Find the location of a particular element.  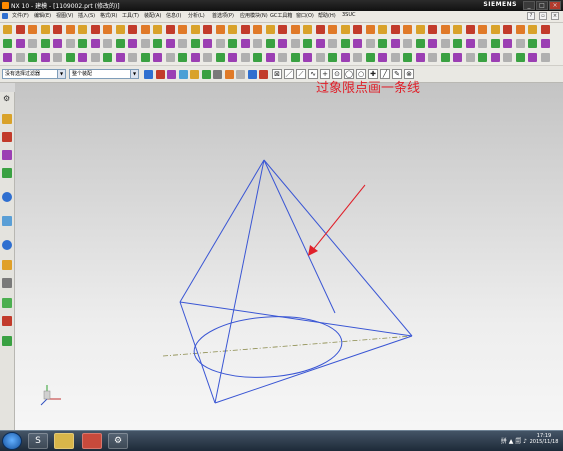

system-scene-icon is located at coordinates (7, 321).